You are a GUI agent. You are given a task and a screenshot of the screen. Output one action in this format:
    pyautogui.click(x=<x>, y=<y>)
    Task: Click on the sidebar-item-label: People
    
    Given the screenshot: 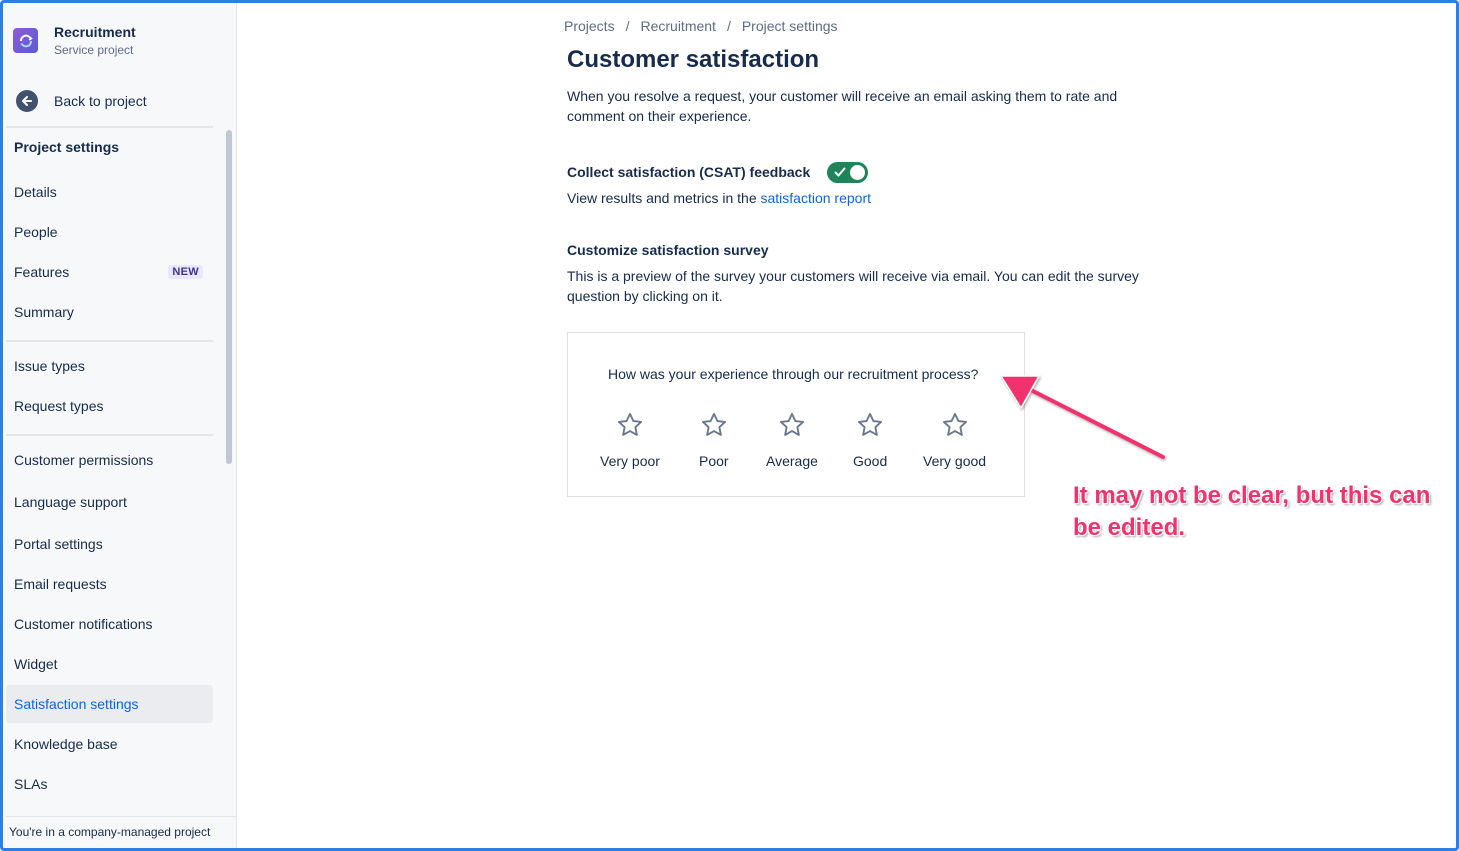 What is the action you would take?
    pyautogui.click(x=36, y=232)
    